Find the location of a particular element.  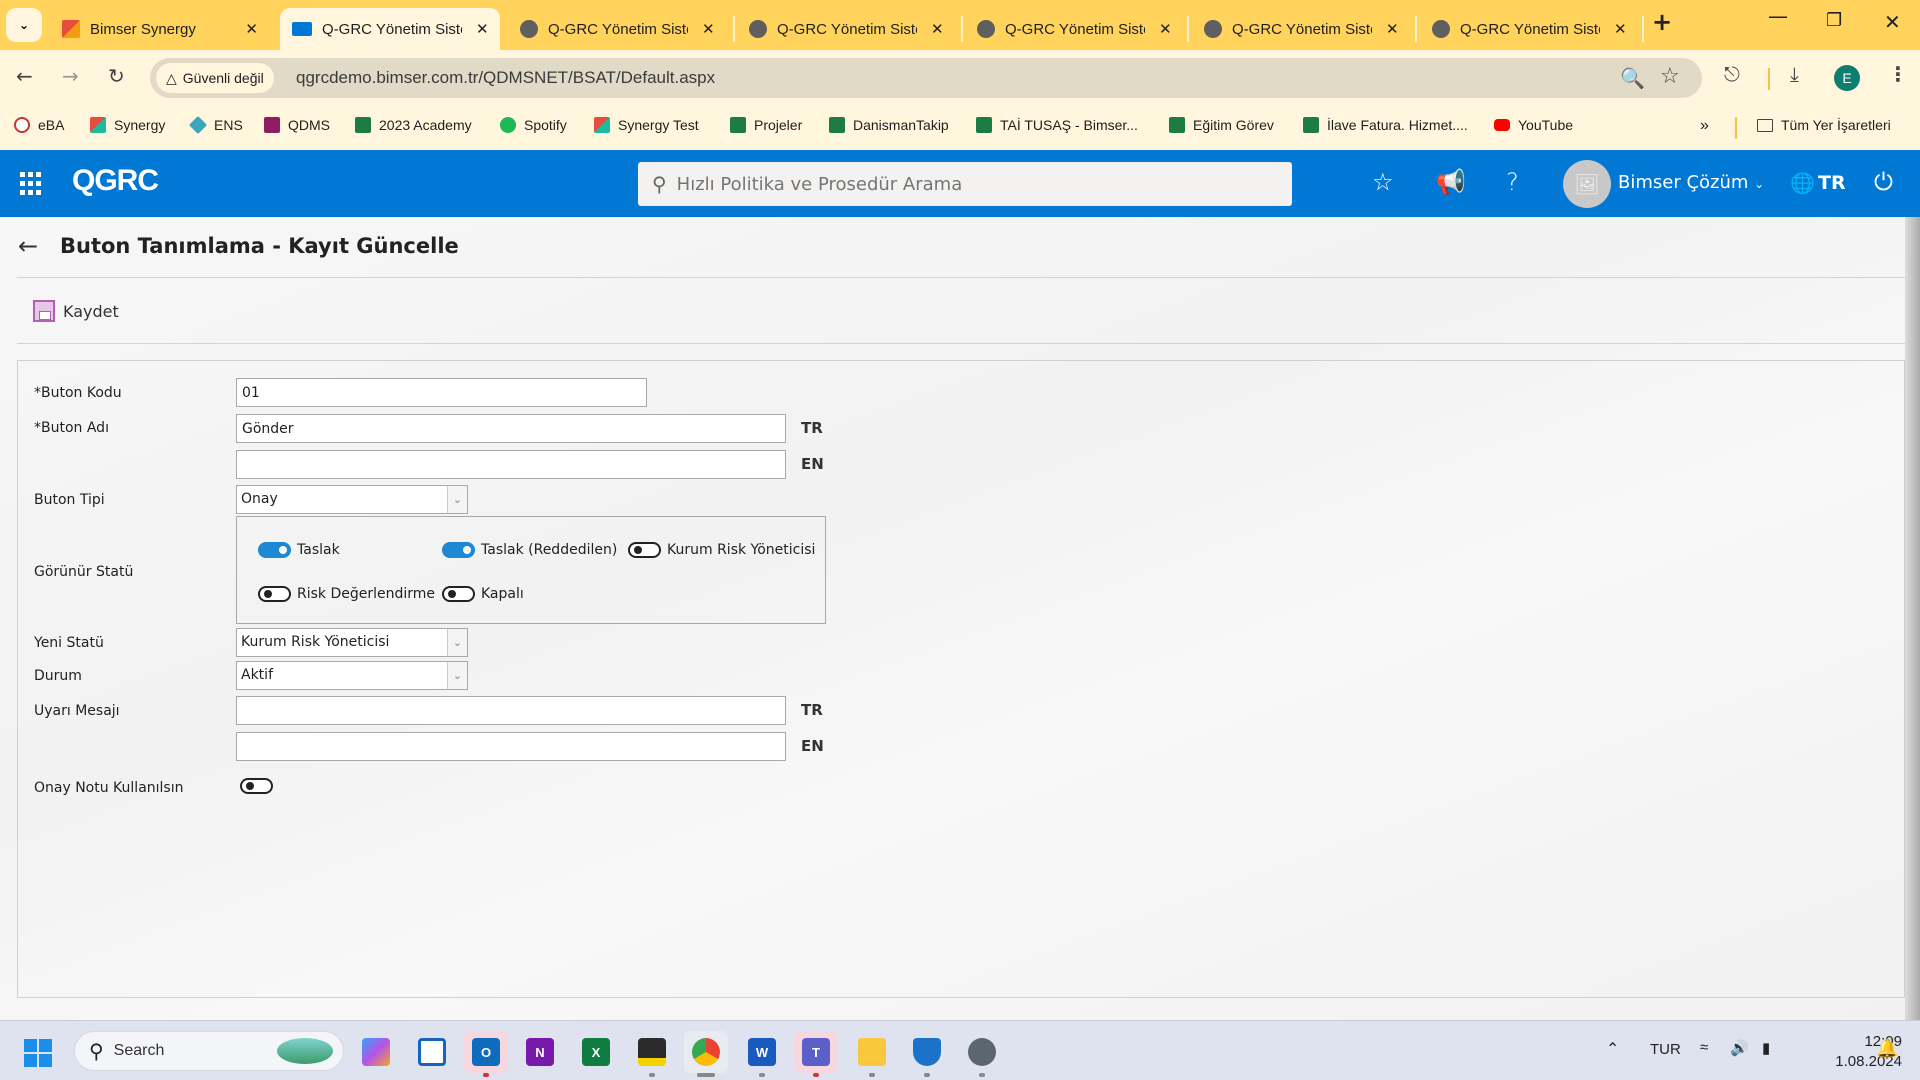

bookmark-item: ENS is located at coordinates (215, 125).